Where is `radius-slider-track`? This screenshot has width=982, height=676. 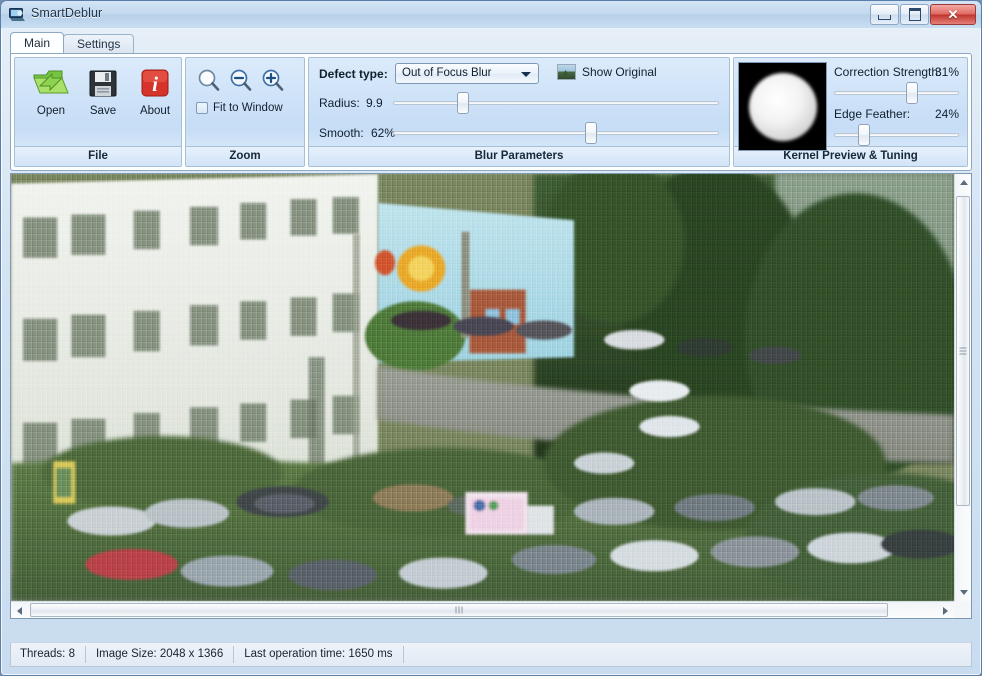
radius-slider-track is located at coordinates (556, 103).